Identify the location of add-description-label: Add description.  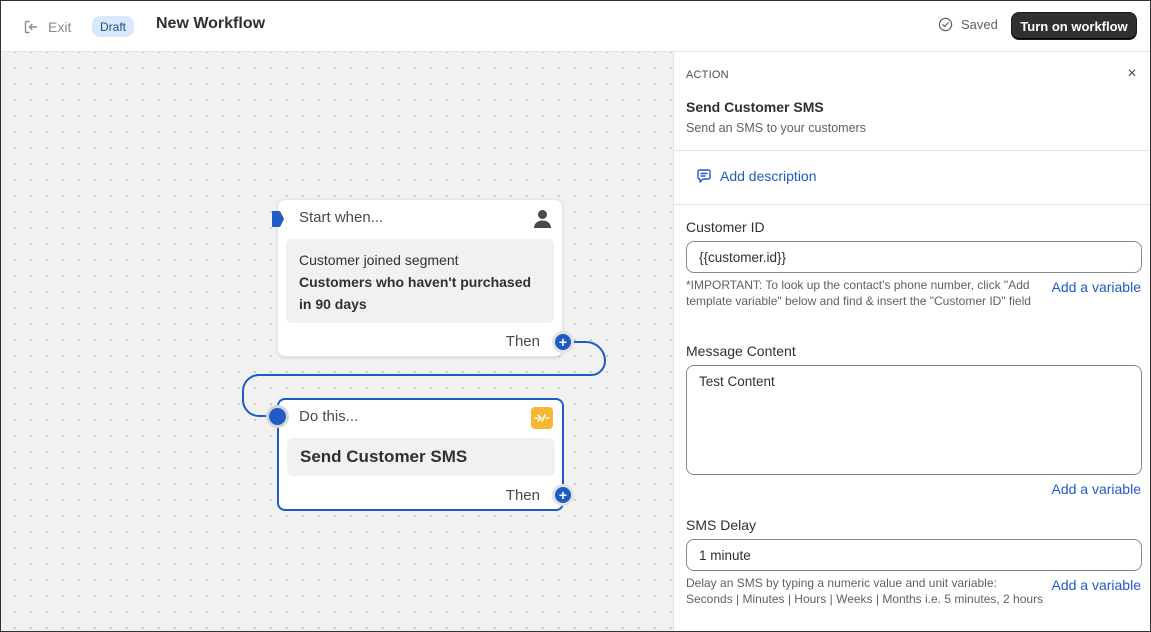
(768, 176).